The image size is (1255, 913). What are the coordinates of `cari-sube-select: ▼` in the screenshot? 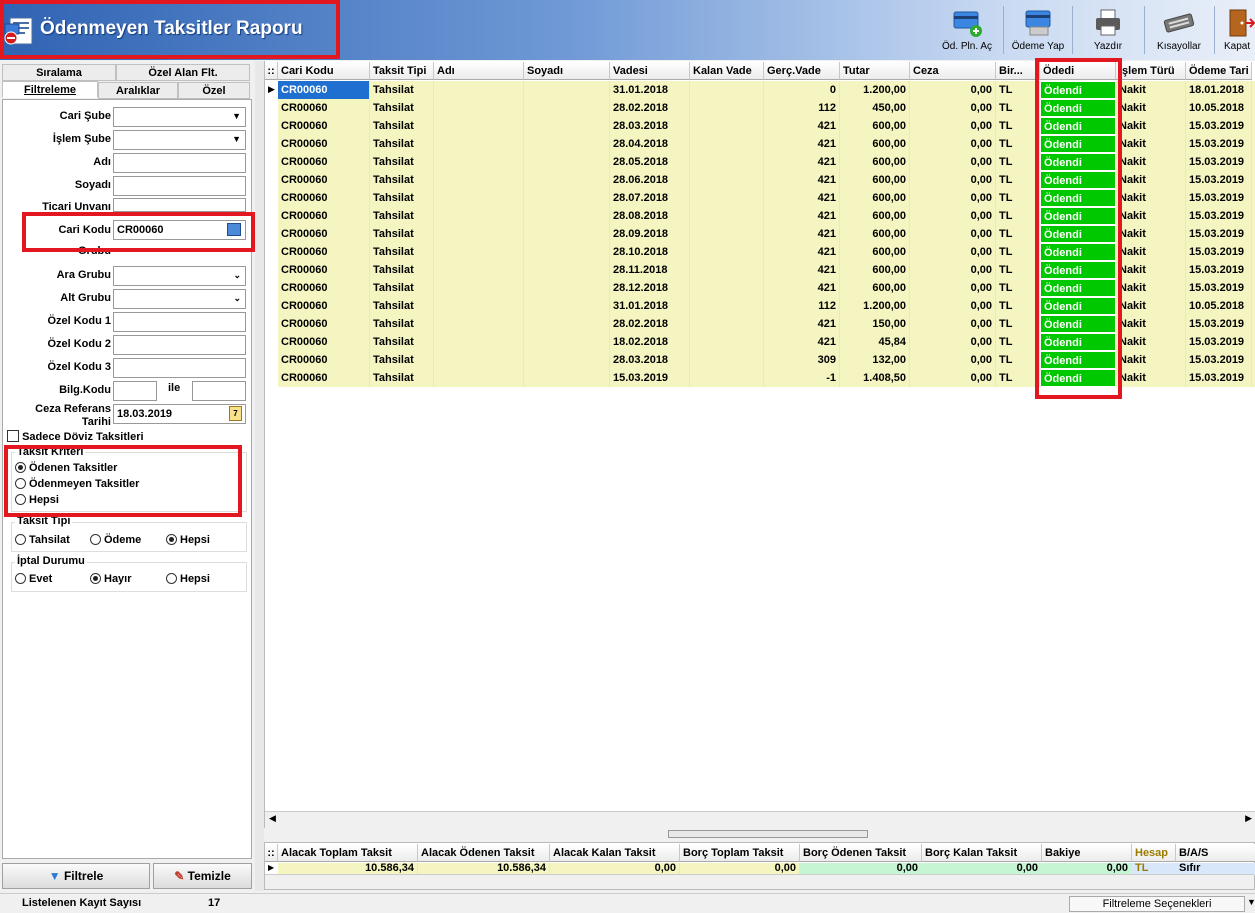 It's located at (179, 117).